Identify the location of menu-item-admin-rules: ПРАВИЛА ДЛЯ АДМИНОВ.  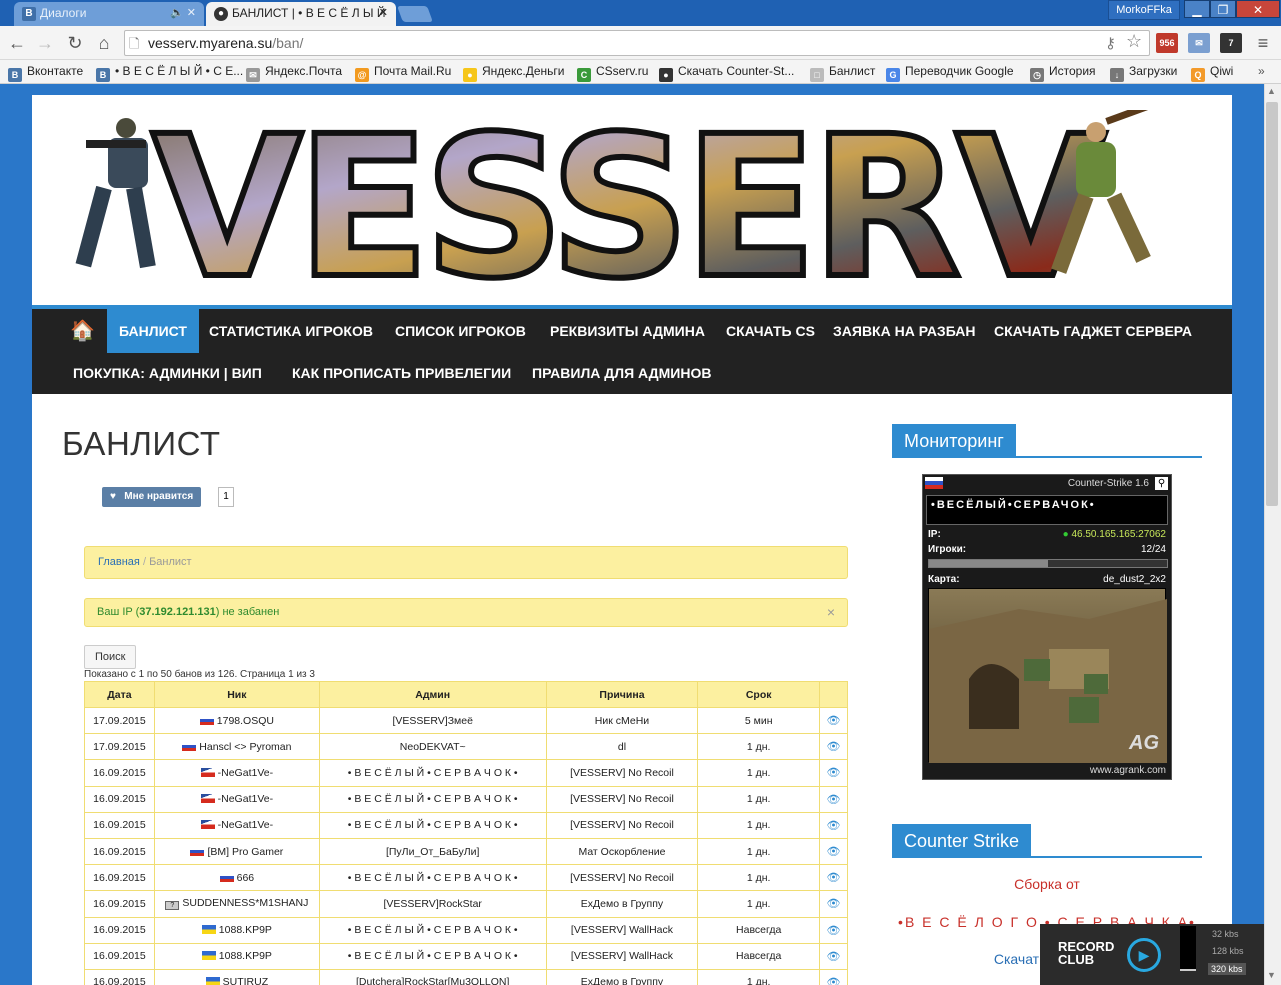
(621, 373).